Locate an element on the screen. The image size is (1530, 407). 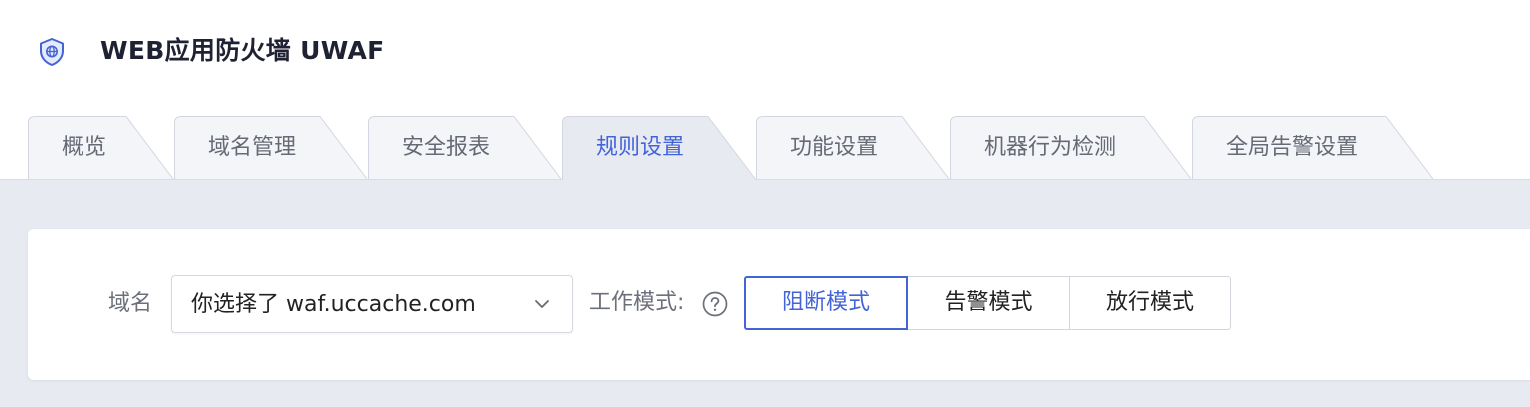
tab-label: 规则设置 is located at coordinates (640, 147).